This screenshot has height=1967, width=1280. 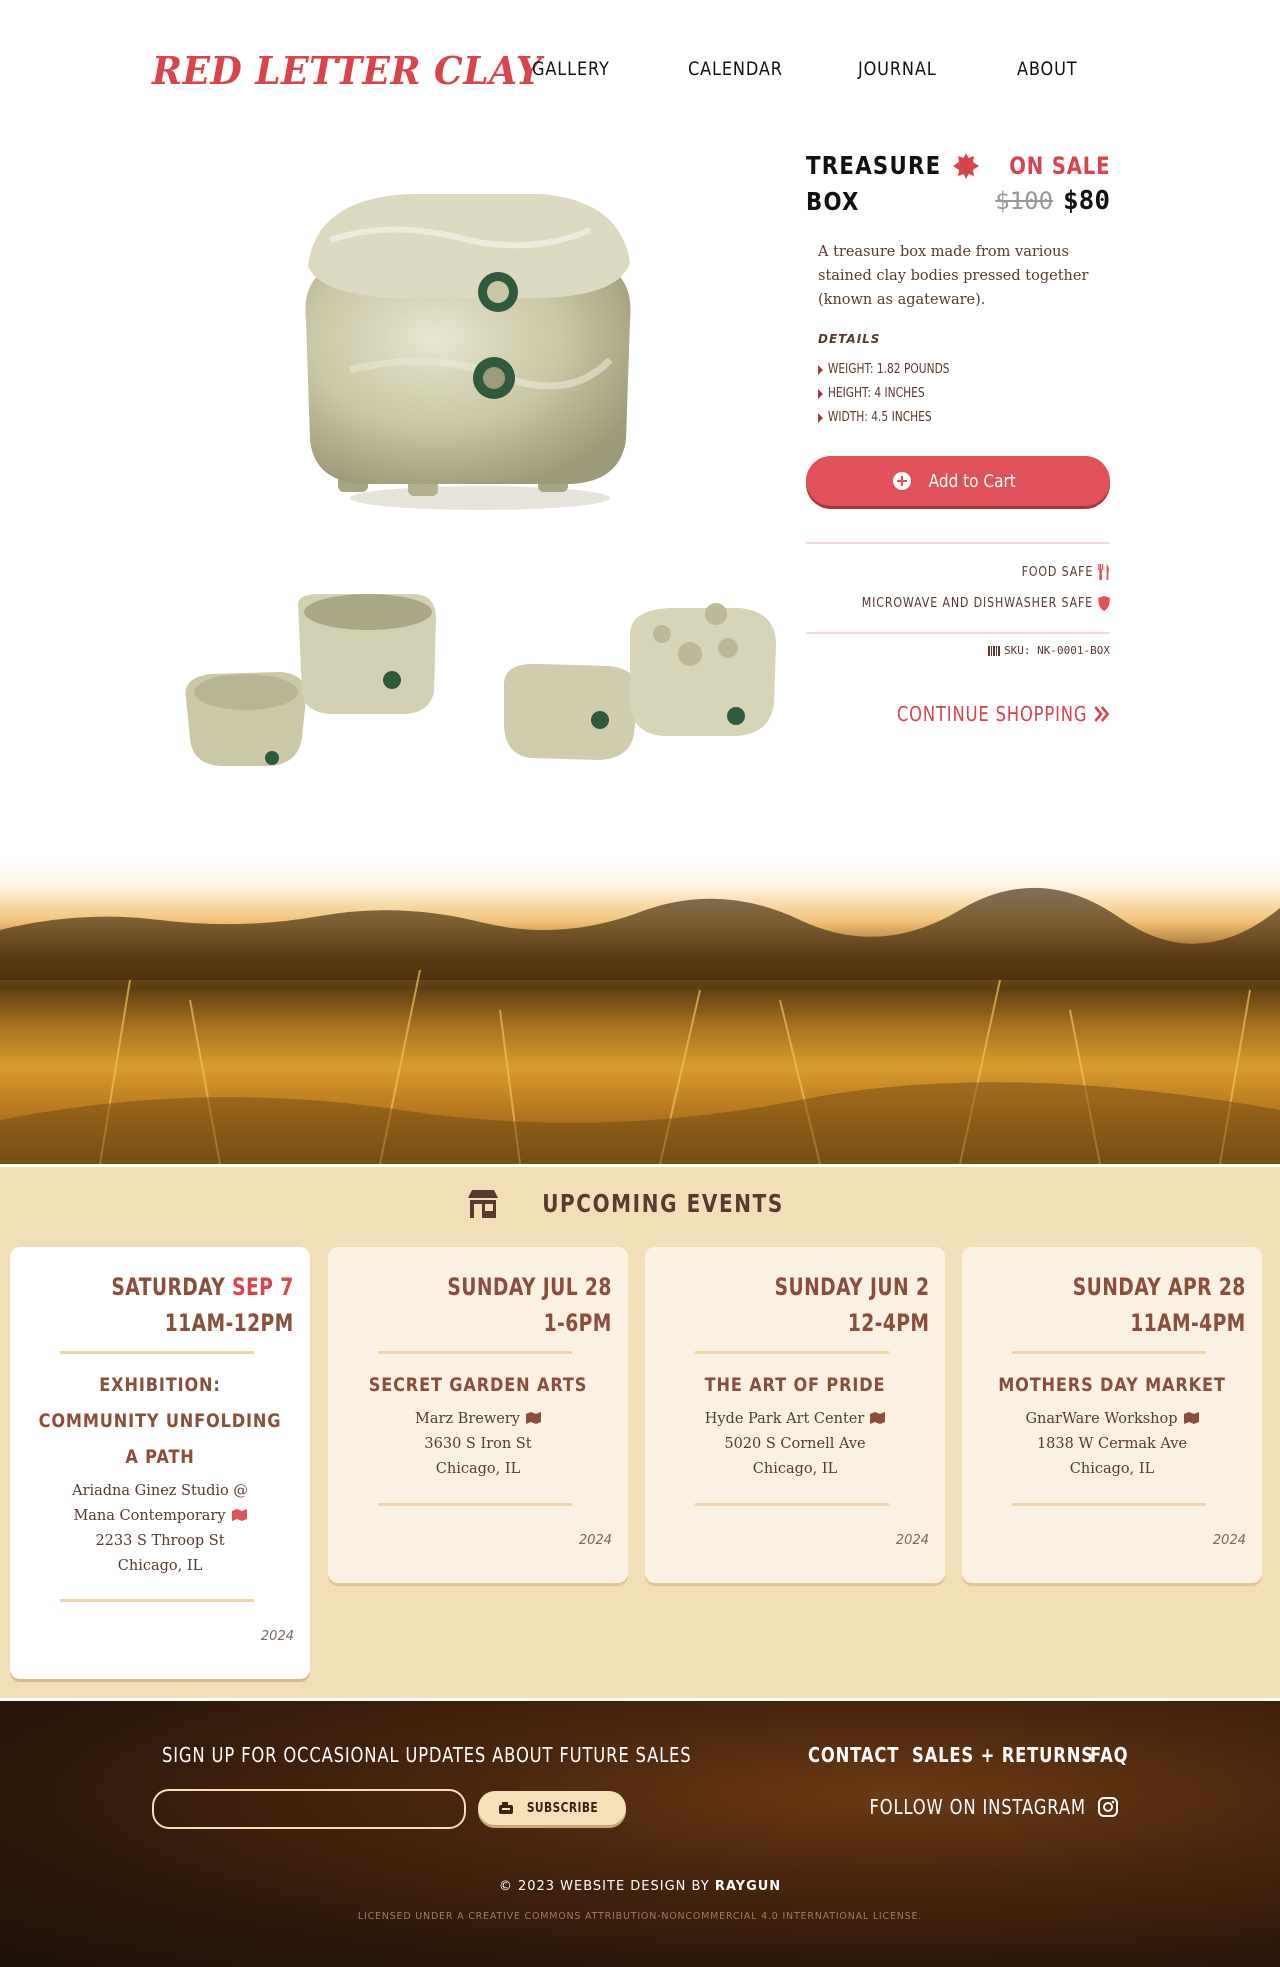 What do you see at coordinates (202, 1305) in the screenshot?
I see `event-date: SATURDAY SEP 7 11AM-12PM` at bounding box center [202, 1305].